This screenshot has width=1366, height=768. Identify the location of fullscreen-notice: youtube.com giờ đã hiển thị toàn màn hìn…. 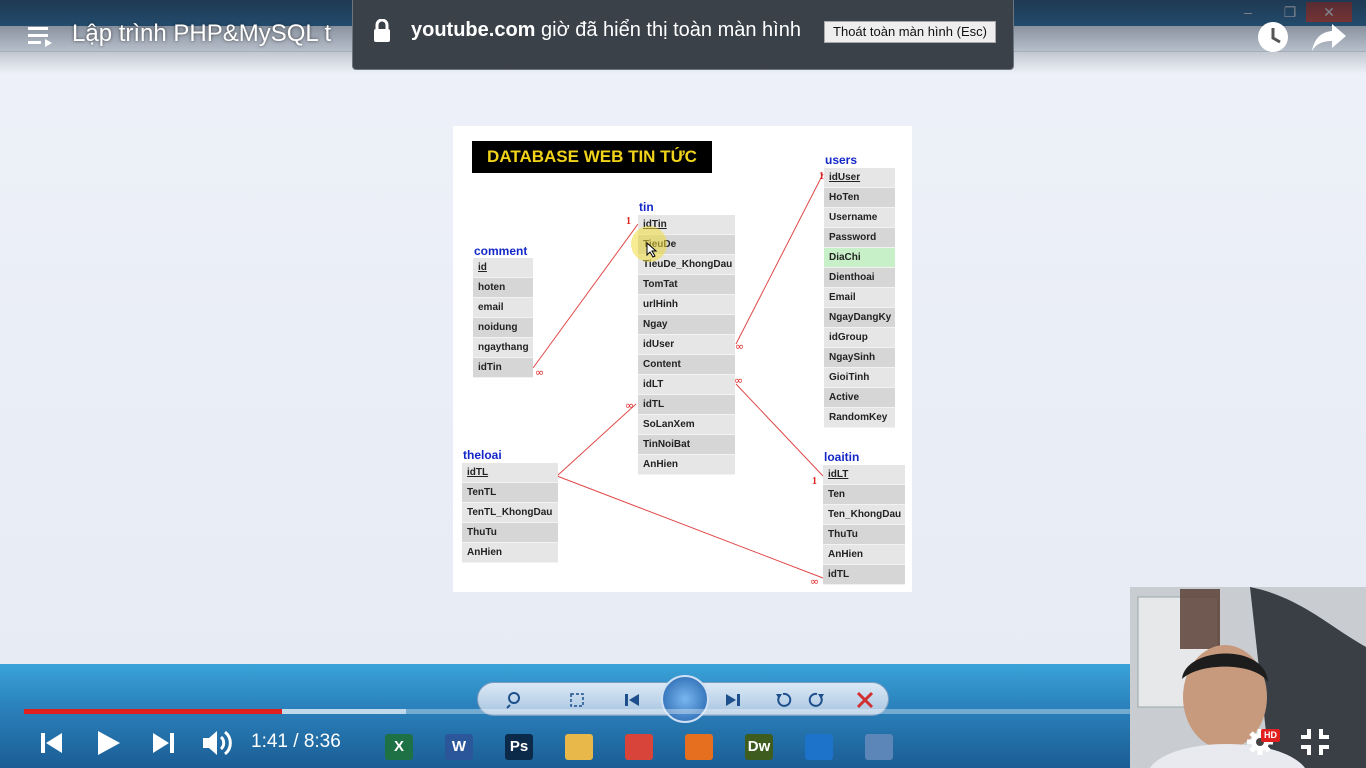
(683, 35).